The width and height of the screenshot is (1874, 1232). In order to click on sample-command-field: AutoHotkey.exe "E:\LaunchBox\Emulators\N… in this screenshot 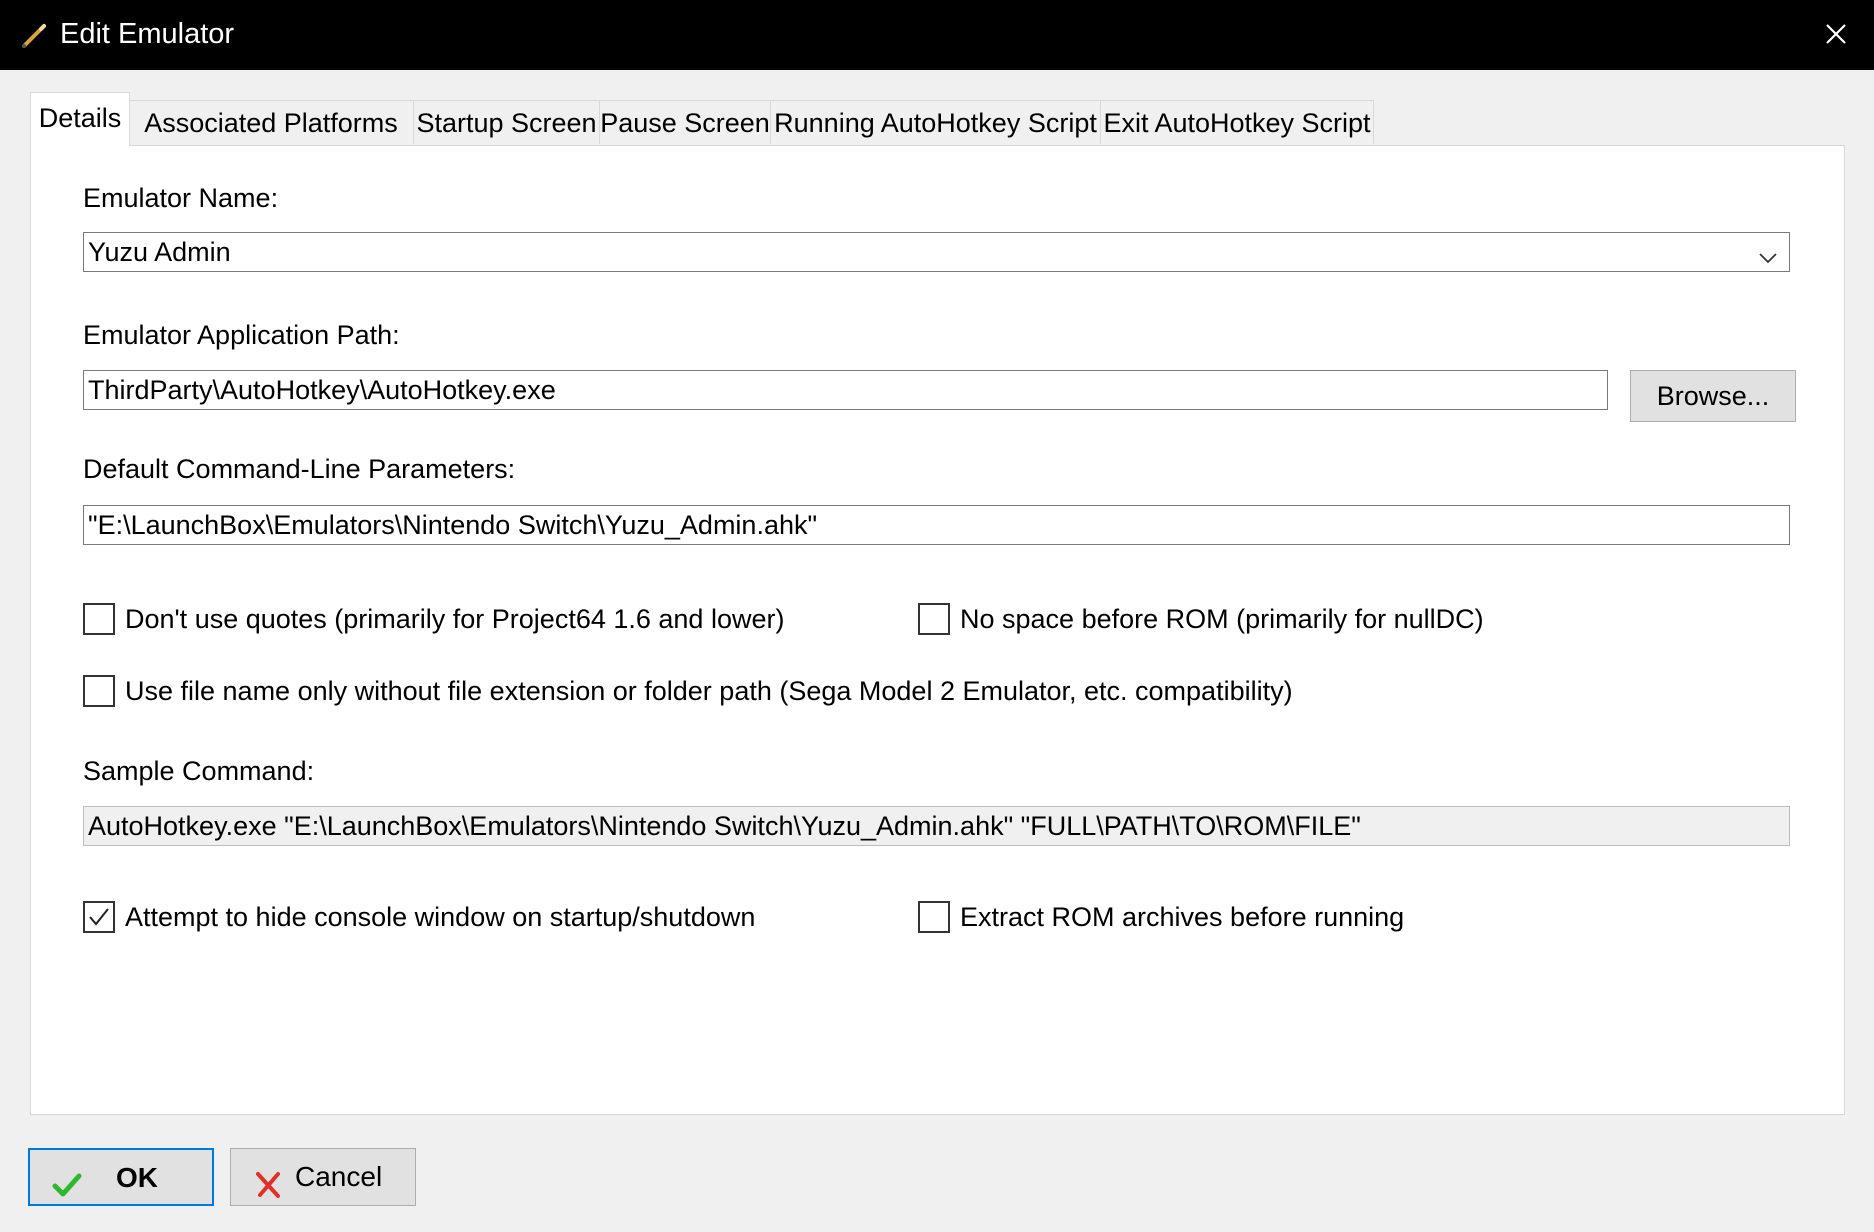, I will do `click(936, 826)`.